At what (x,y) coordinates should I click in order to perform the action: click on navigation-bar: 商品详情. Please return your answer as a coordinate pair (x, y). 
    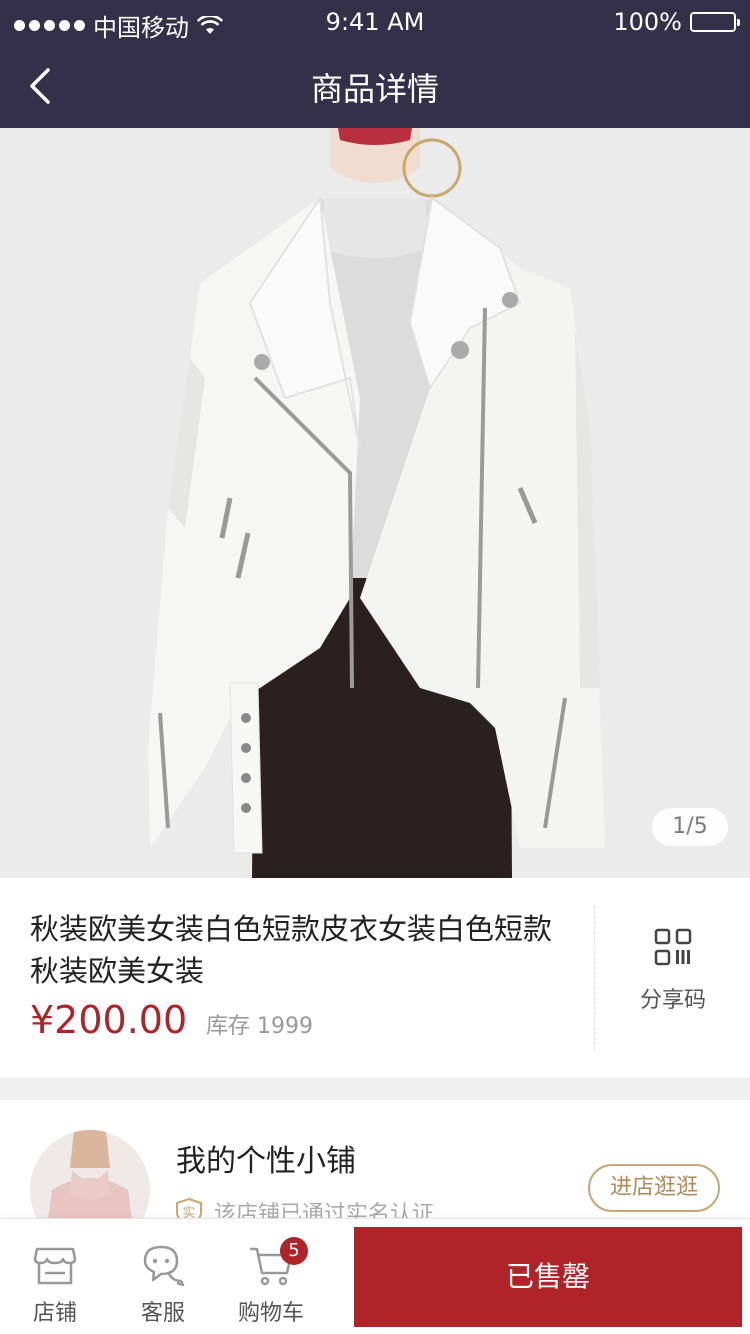
    Looking at the image, I should click on (375, 86).